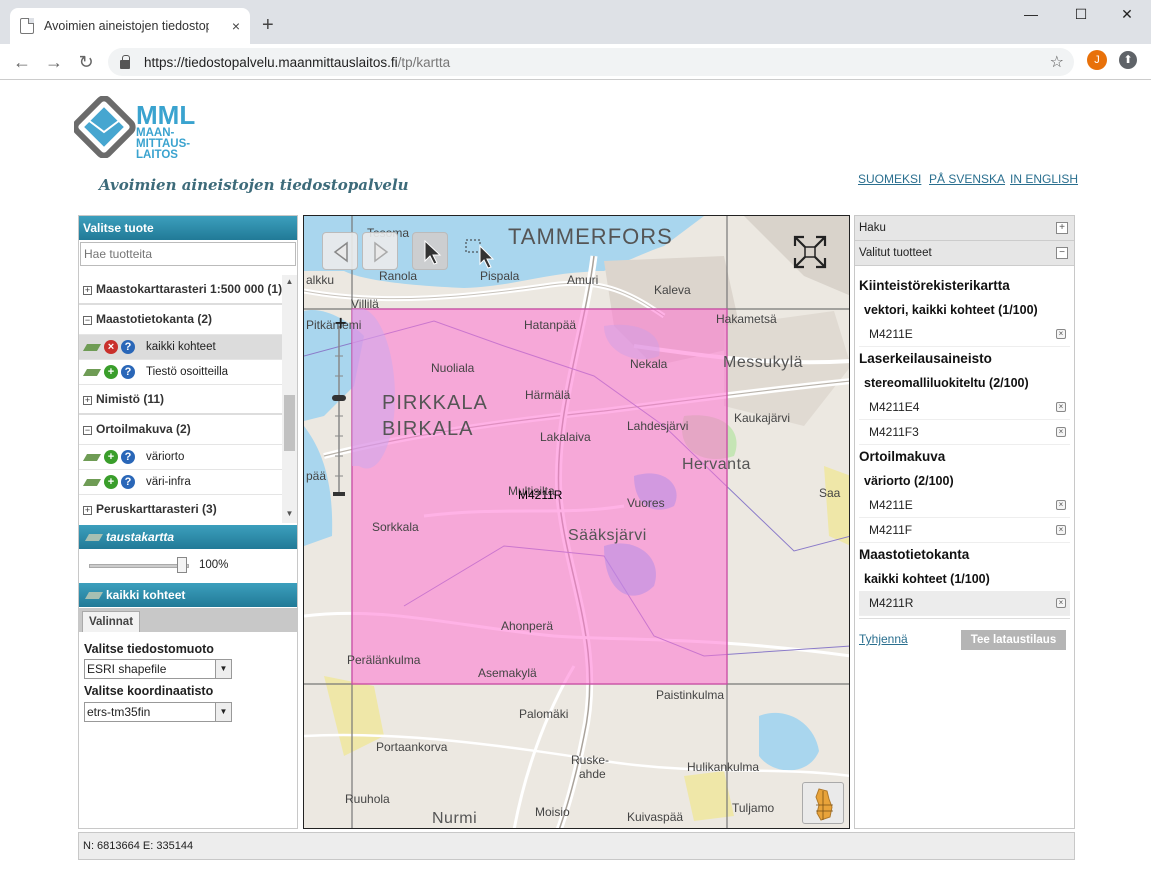 This screenshot has width=1151, height=886. What do you see at coordinates (891, 603) in the screenshot?
I see `product-code: M4211R` at bounding box center [891, 603].